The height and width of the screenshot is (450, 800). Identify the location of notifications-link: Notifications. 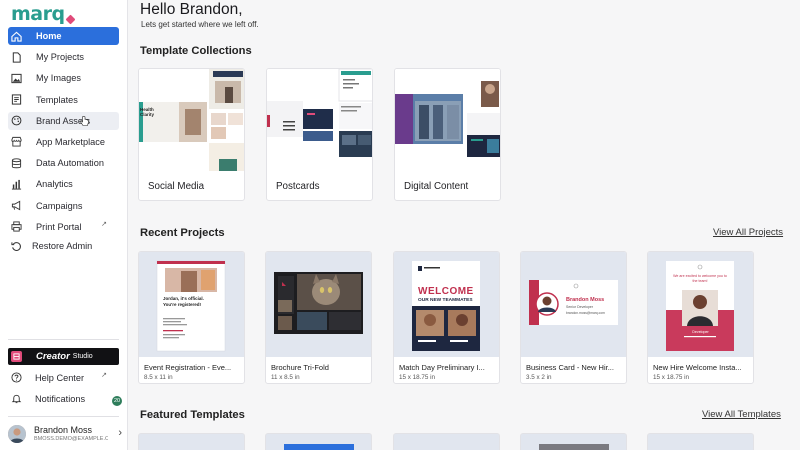
(63, 398).